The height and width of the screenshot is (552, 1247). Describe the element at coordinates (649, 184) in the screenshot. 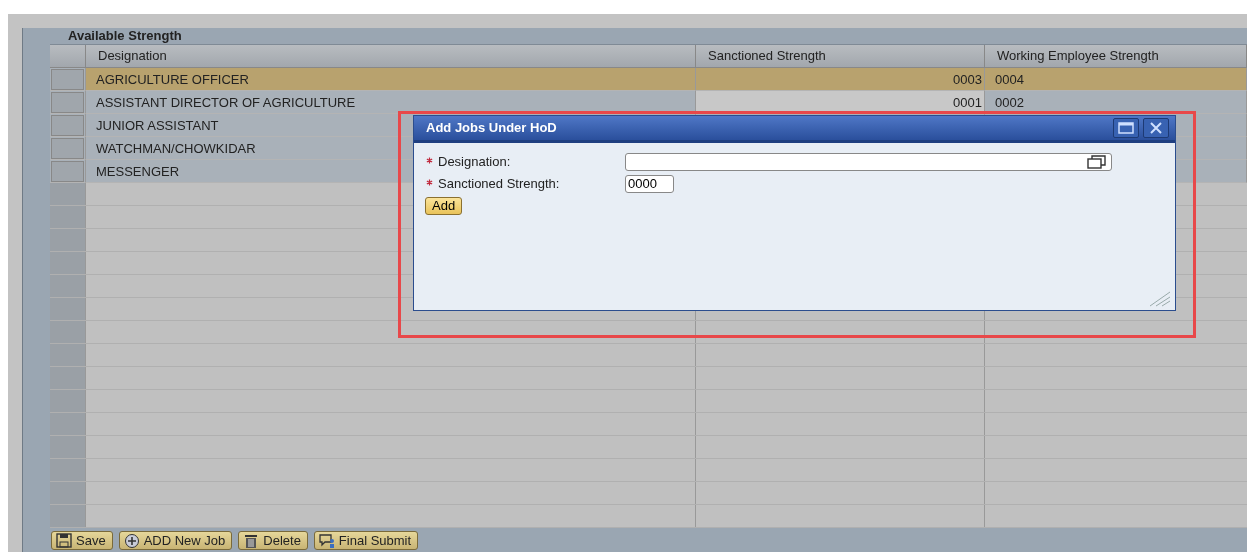

I see `input-field: 0000` at that location.